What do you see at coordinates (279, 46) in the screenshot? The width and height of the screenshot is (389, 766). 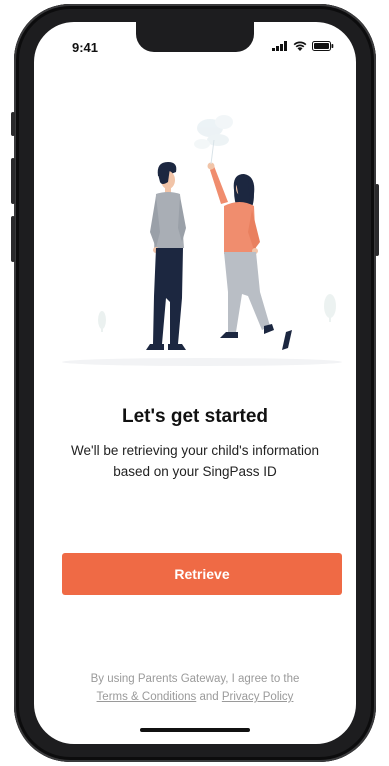 I see `signal-icon` at bounding box center [279, 46].